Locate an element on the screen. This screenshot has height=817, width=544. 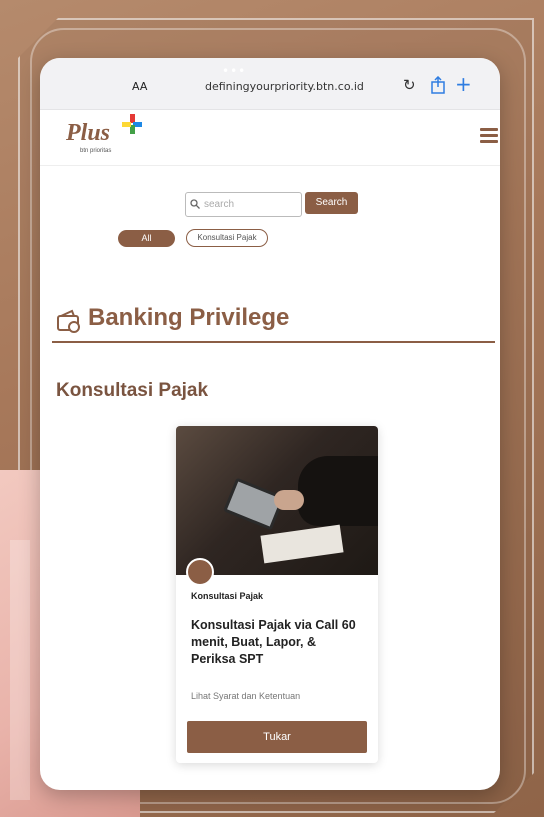
card-image is located at coordinates (277, 500).